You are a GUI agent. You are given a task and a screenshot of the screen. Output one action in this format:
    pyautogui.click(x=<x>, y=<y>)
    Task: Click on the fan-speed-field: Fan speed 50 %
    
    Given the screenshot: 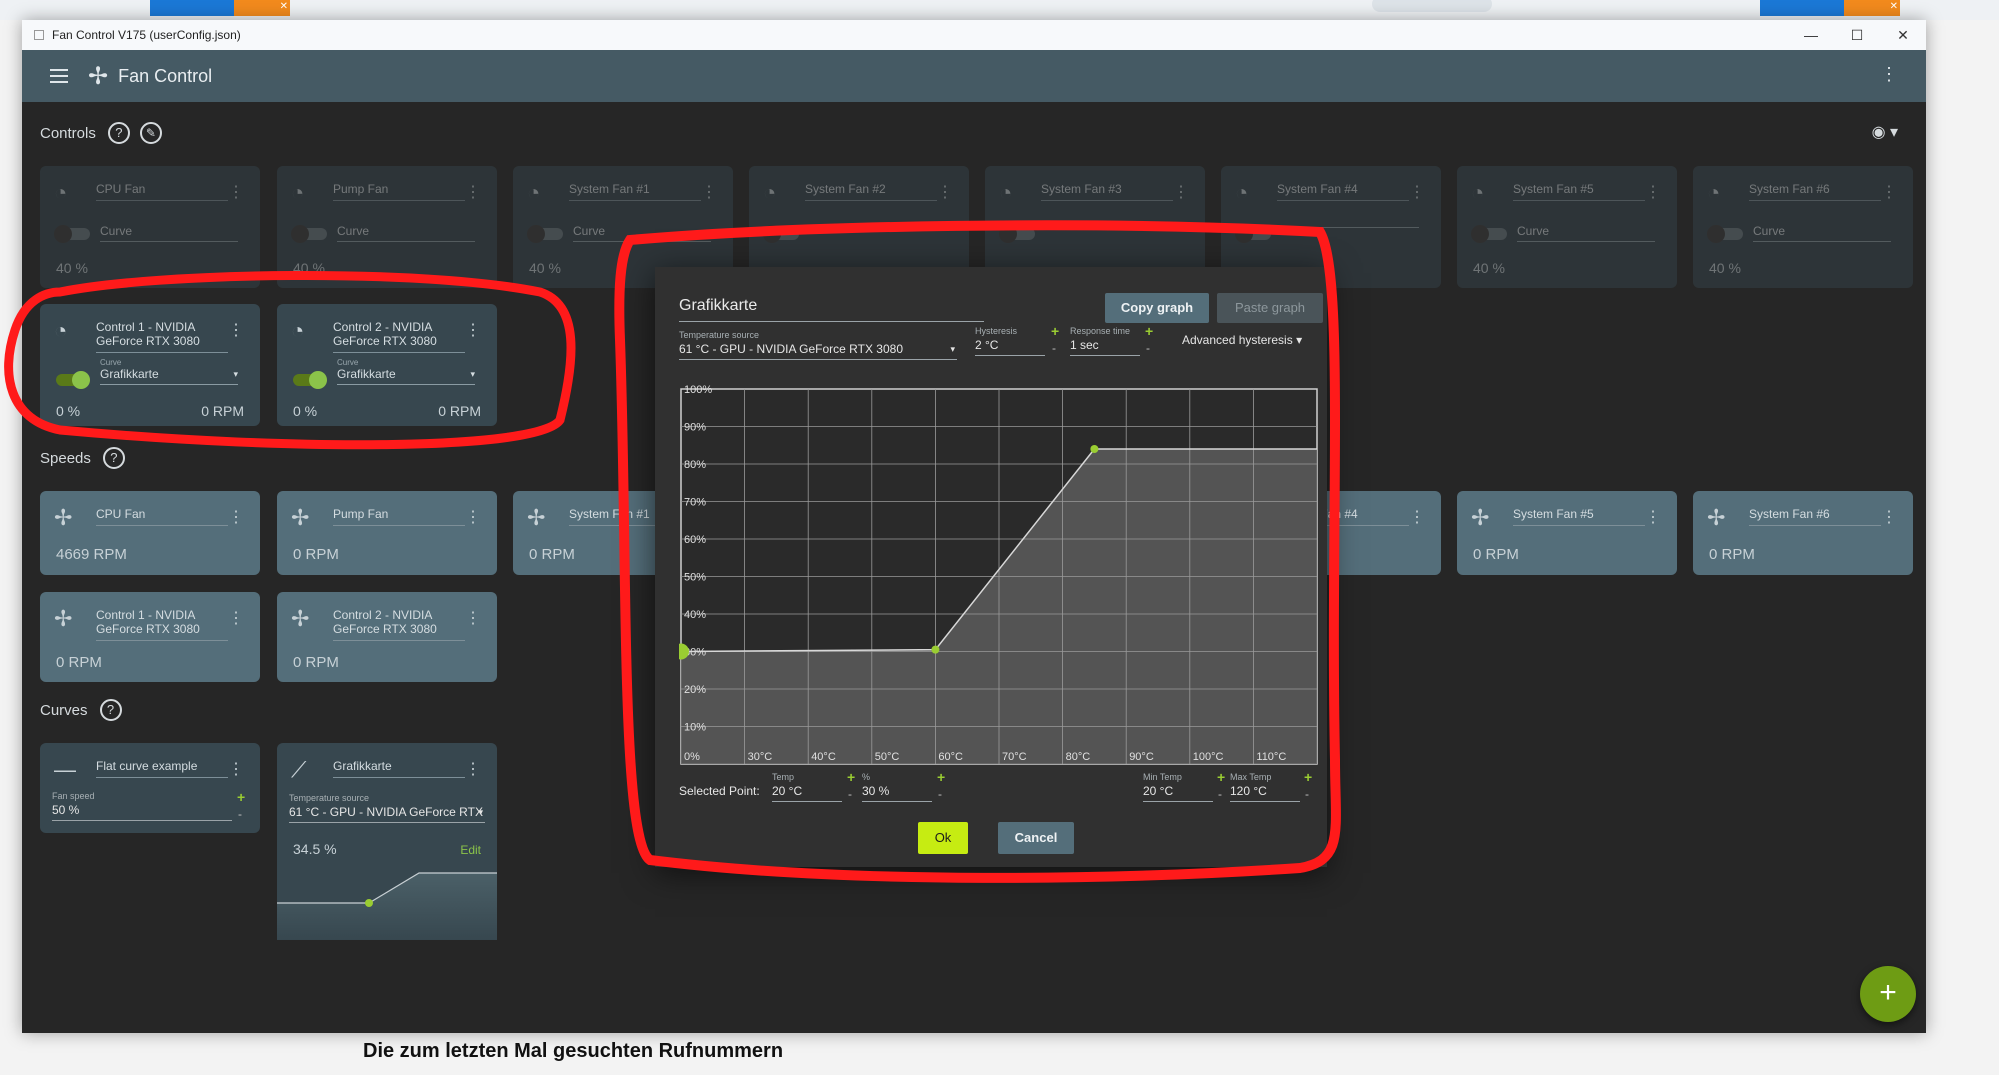 What is the action you would take?
    pyautogui.click(x=142, y=806)
    